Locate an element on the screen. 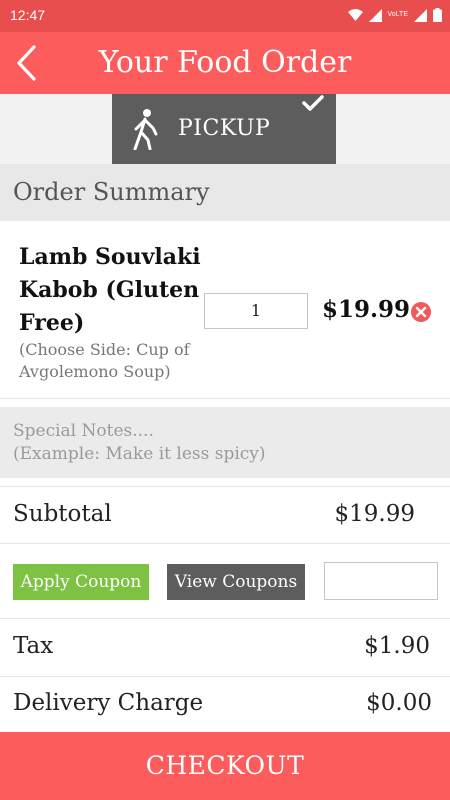  page-title: Your Food Order is located at coordinates (225, 62).